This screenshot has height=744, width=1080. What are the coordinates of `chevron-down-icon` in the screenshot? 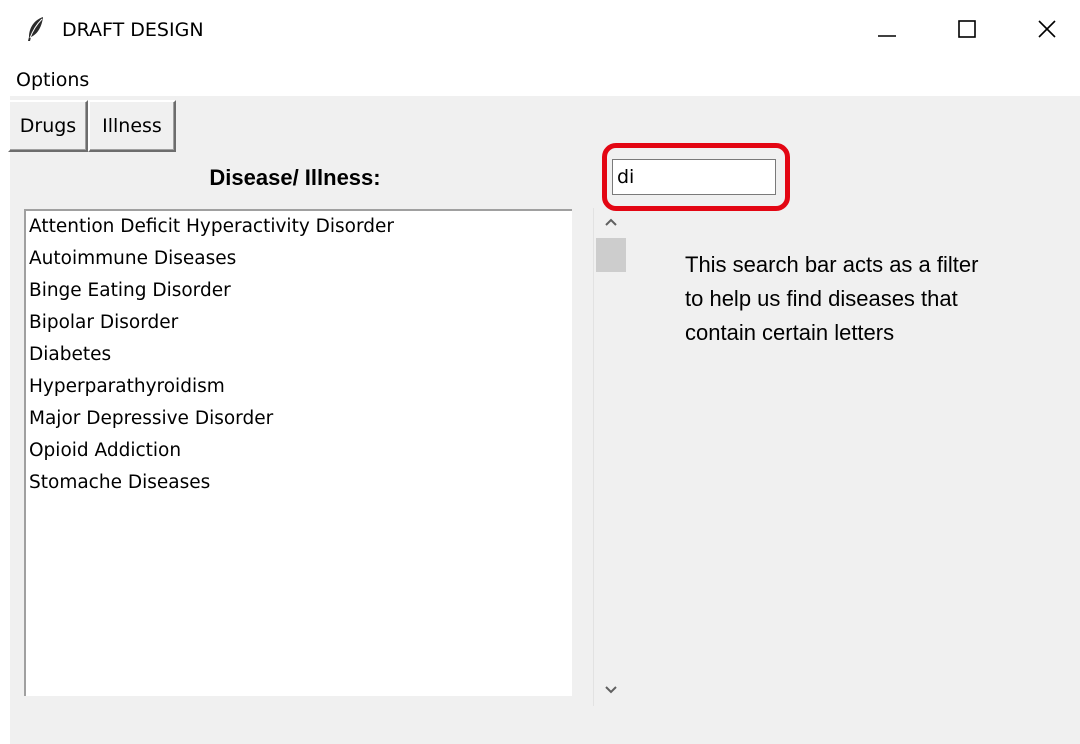 It's located at (611, 690).